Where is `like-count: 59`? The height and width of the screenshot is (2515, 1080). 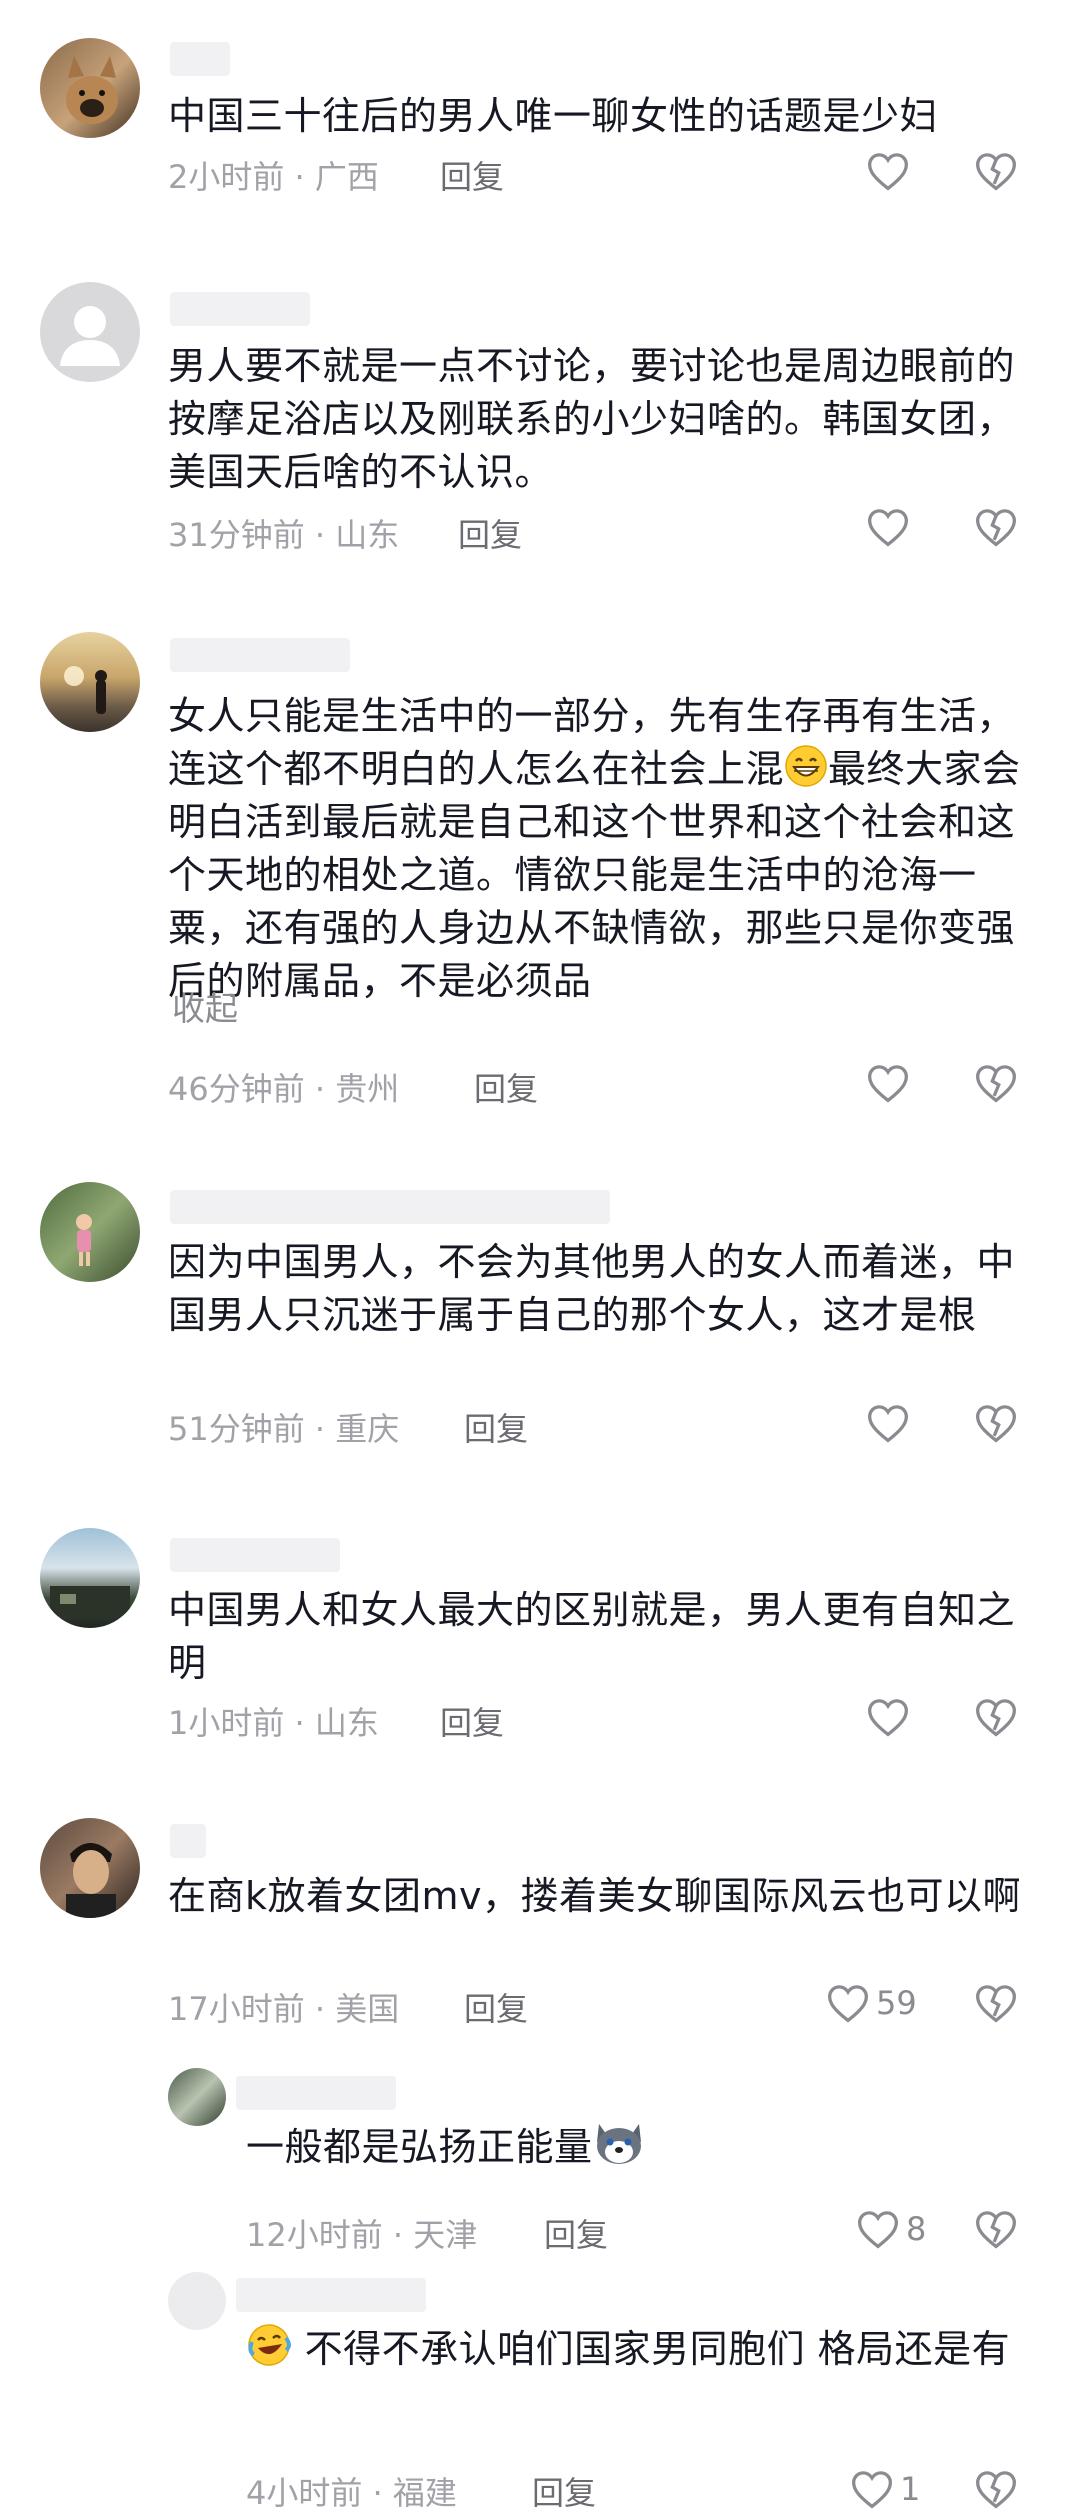 like-count: 59 is located at coordinates (896, 2003).